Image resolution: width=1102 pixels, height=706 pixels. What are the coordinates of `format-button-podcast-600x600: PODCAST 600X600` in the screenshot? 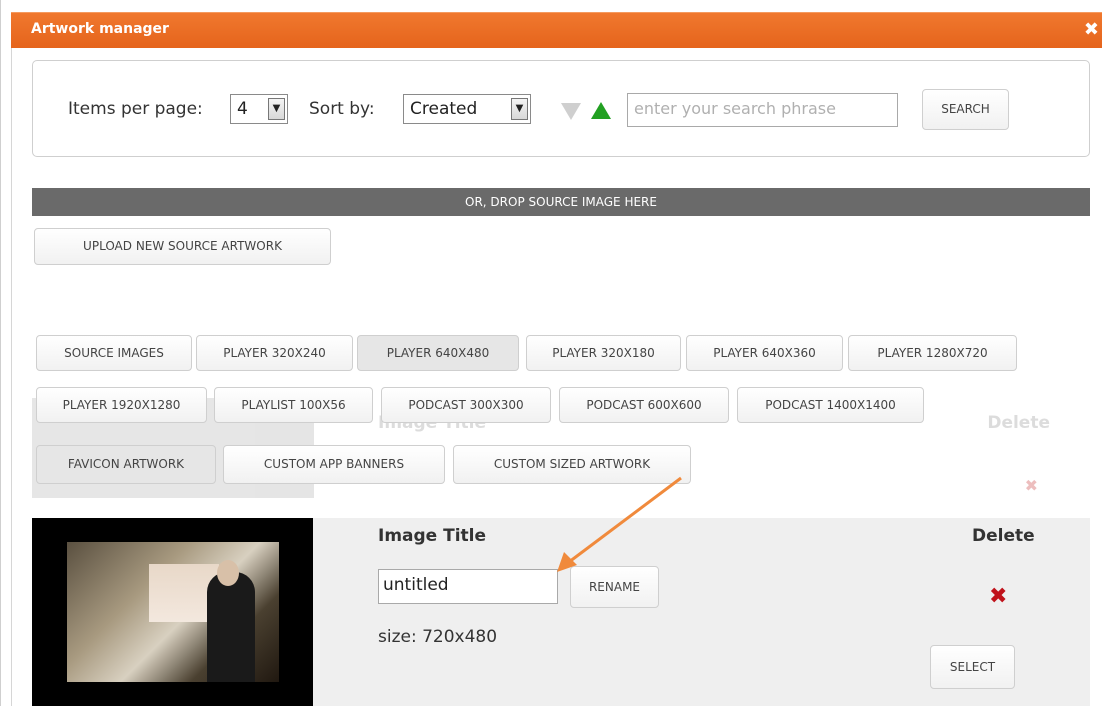 It's located at (644, 405).